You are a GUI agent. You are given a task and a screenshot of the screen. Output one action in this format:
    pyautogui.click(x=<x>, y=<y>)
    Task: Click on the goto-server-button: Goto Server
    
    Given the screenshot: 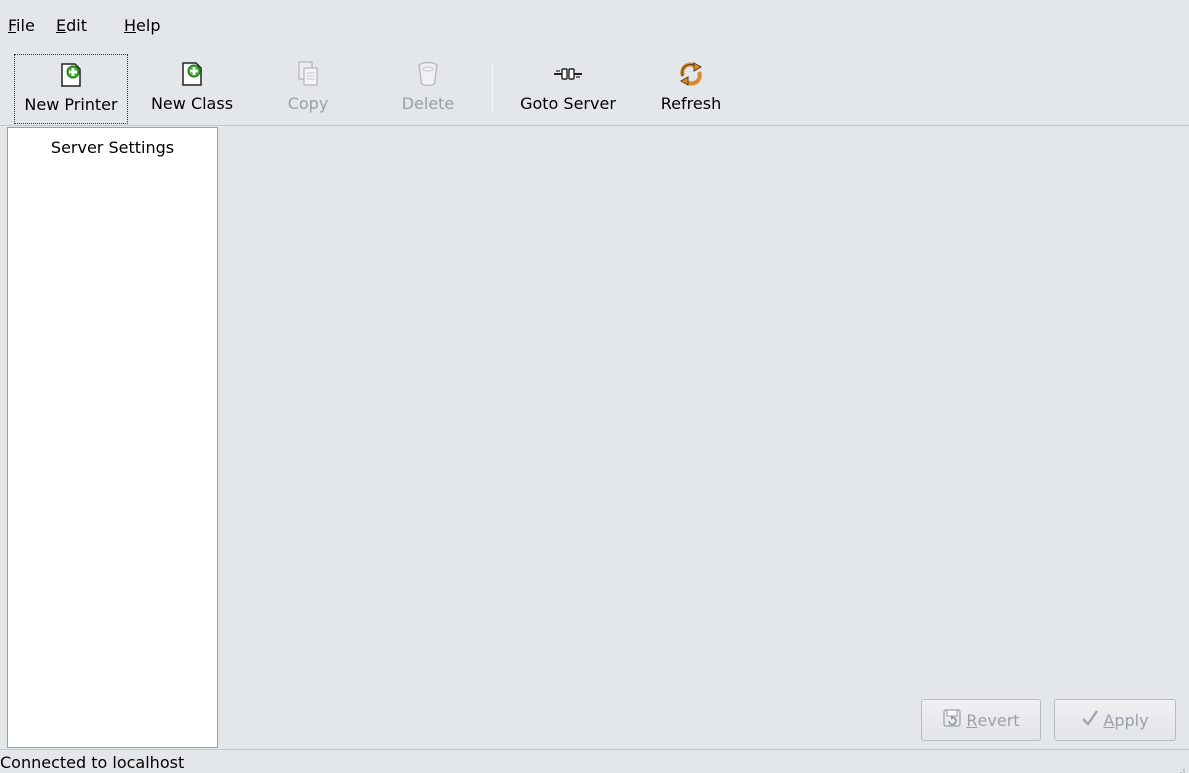 What is the action you would take?
    pyautogui.click(x=568, y=89)
    